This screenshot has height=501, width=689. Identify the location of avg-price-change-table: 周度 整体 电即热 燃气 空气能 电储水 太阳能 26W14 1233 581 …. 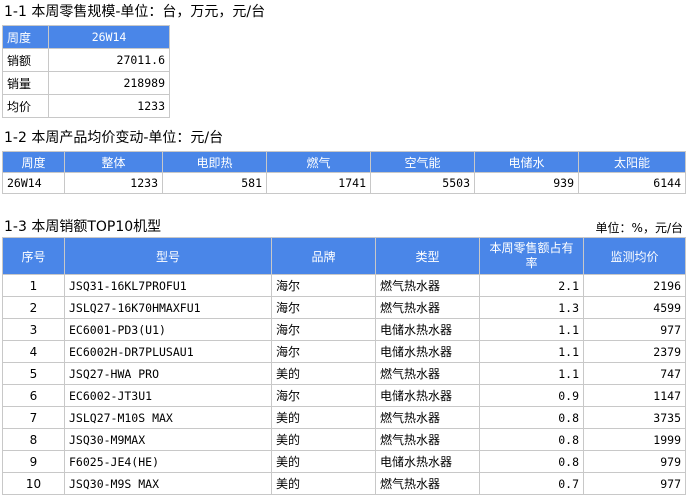
(344, 172).